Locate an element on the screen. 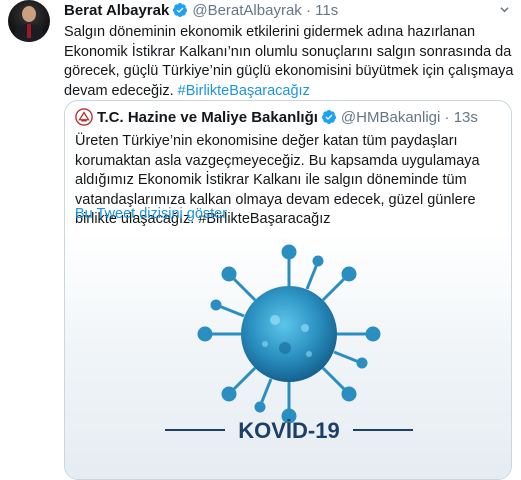 The height and width of the screenshot is (480, 521). hashtag-link: #BirlikteBaşaracağız is located at coordinates (244, 91).